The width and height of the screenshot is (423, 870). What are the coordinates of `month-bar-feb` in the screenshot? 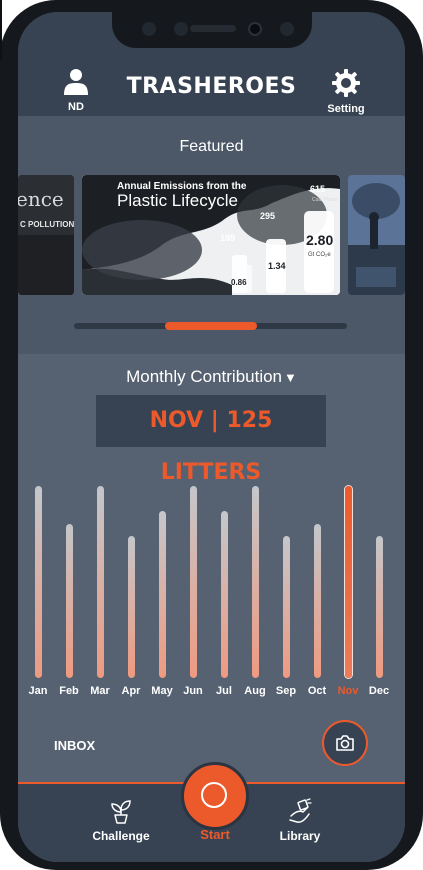 It's located at (69, 601).